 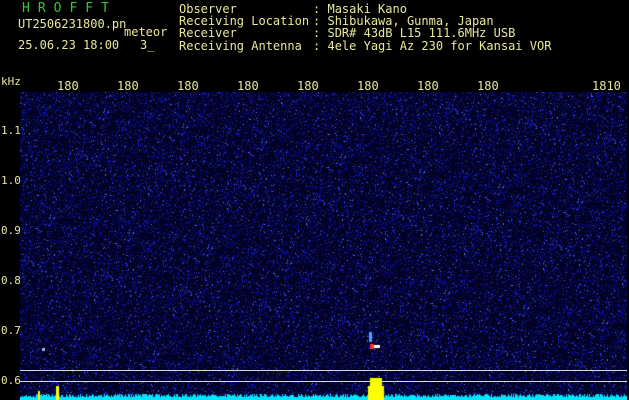 I want to click on x-tick-label: 1810, so click(x=606, y=86).